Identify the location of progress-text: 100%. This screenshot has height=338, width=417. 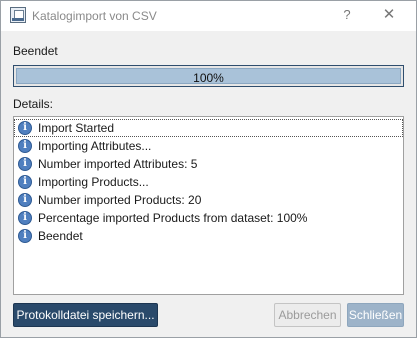
(208, 78).